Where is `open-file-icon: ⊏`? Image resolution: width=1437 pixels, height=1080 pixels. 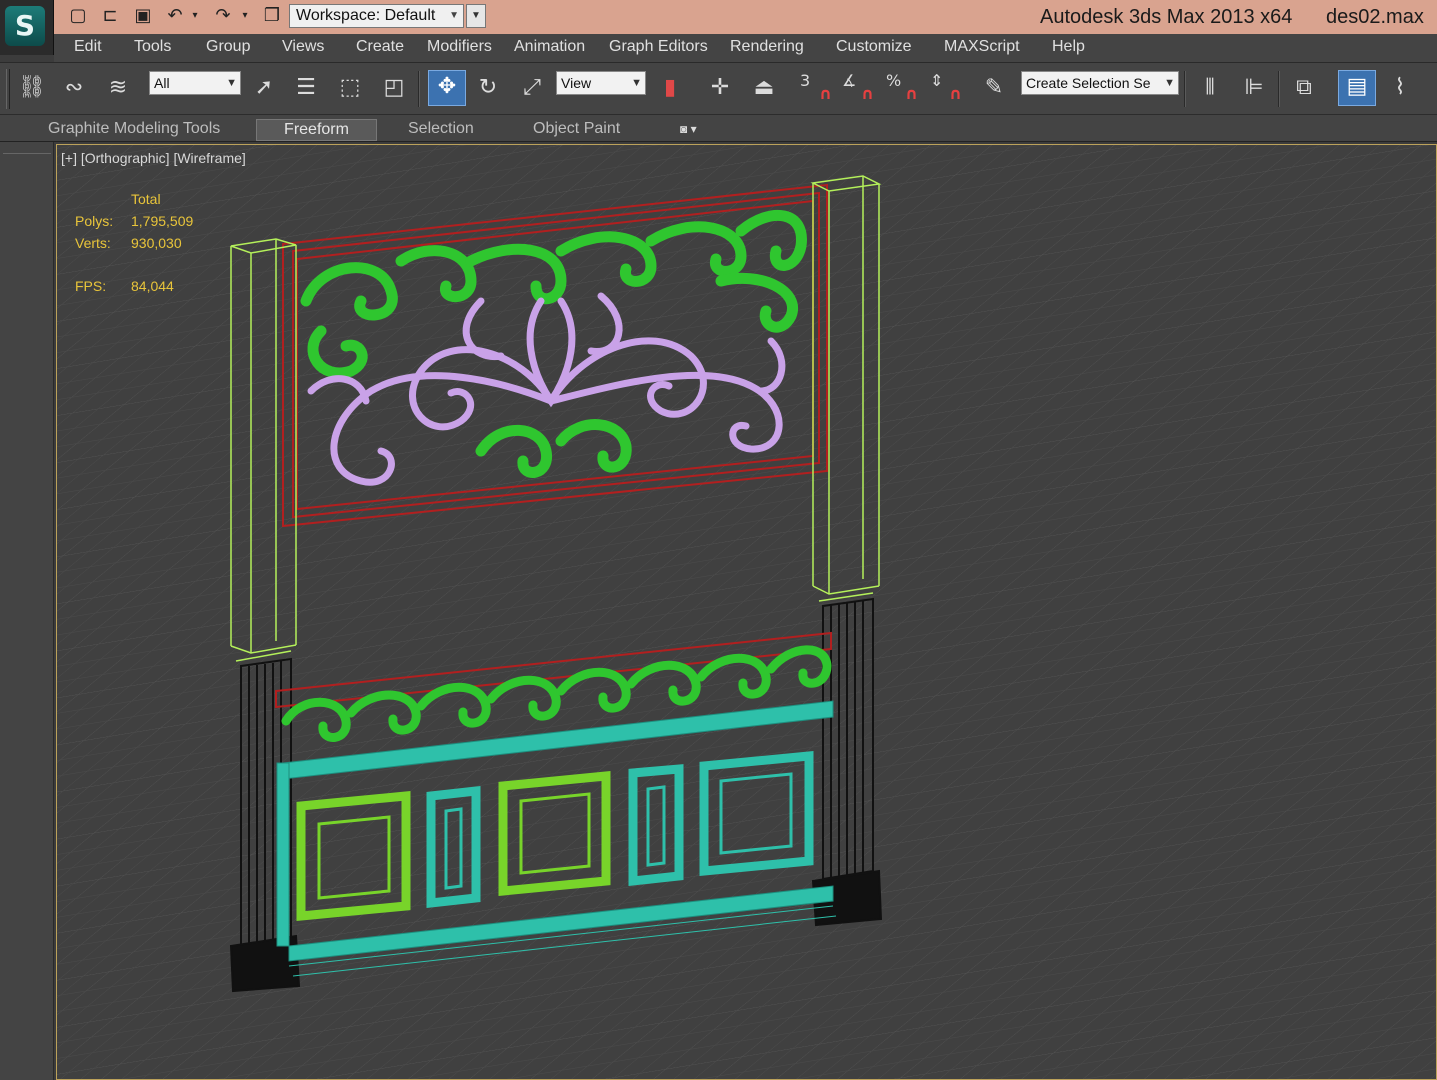 open-file-icon: ⊏ is located at coordinates (110, 16).